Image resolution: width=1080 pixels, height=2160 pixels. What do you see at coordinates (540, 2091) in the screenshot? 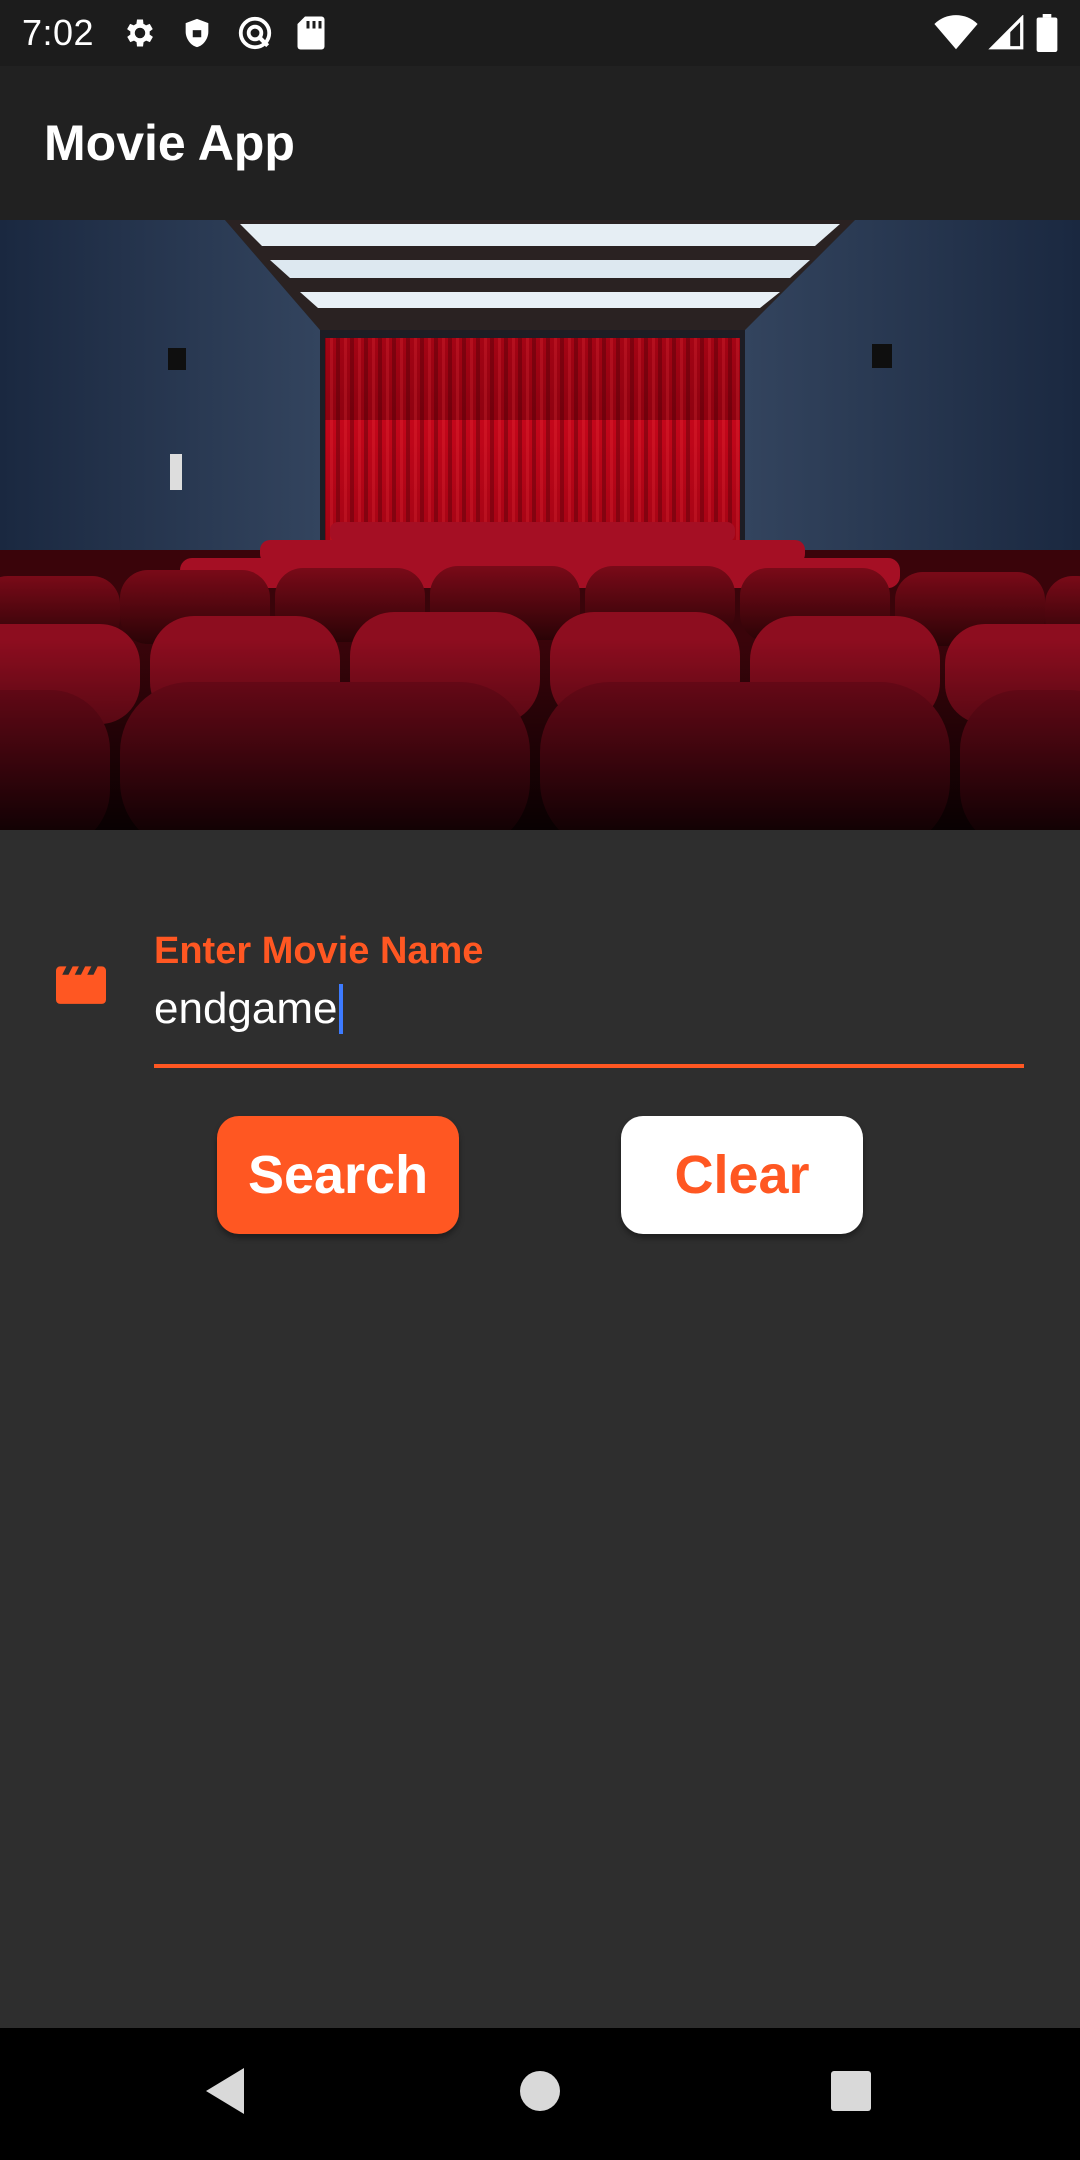
I see `home-icon` at bounding box center [540, 2091].